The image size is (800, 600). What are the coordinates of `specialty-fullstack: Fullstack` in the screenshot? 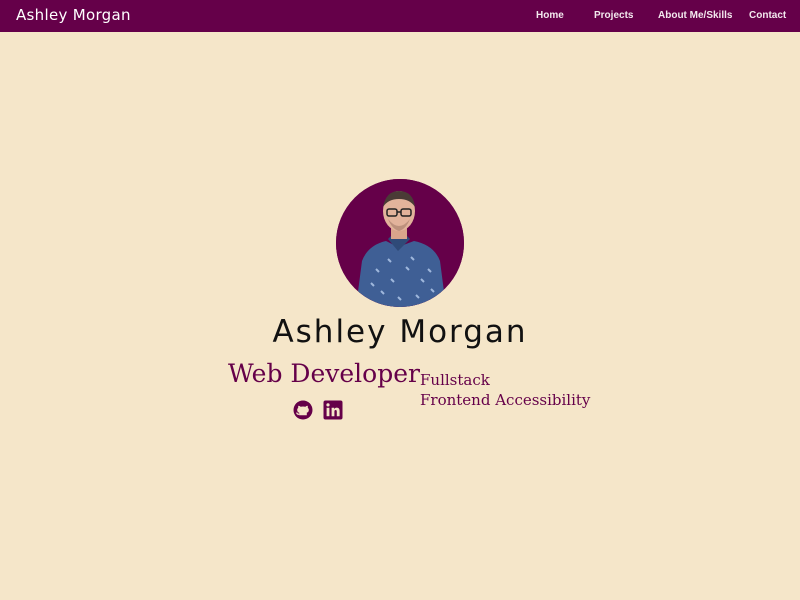 It's located at (455, 380).